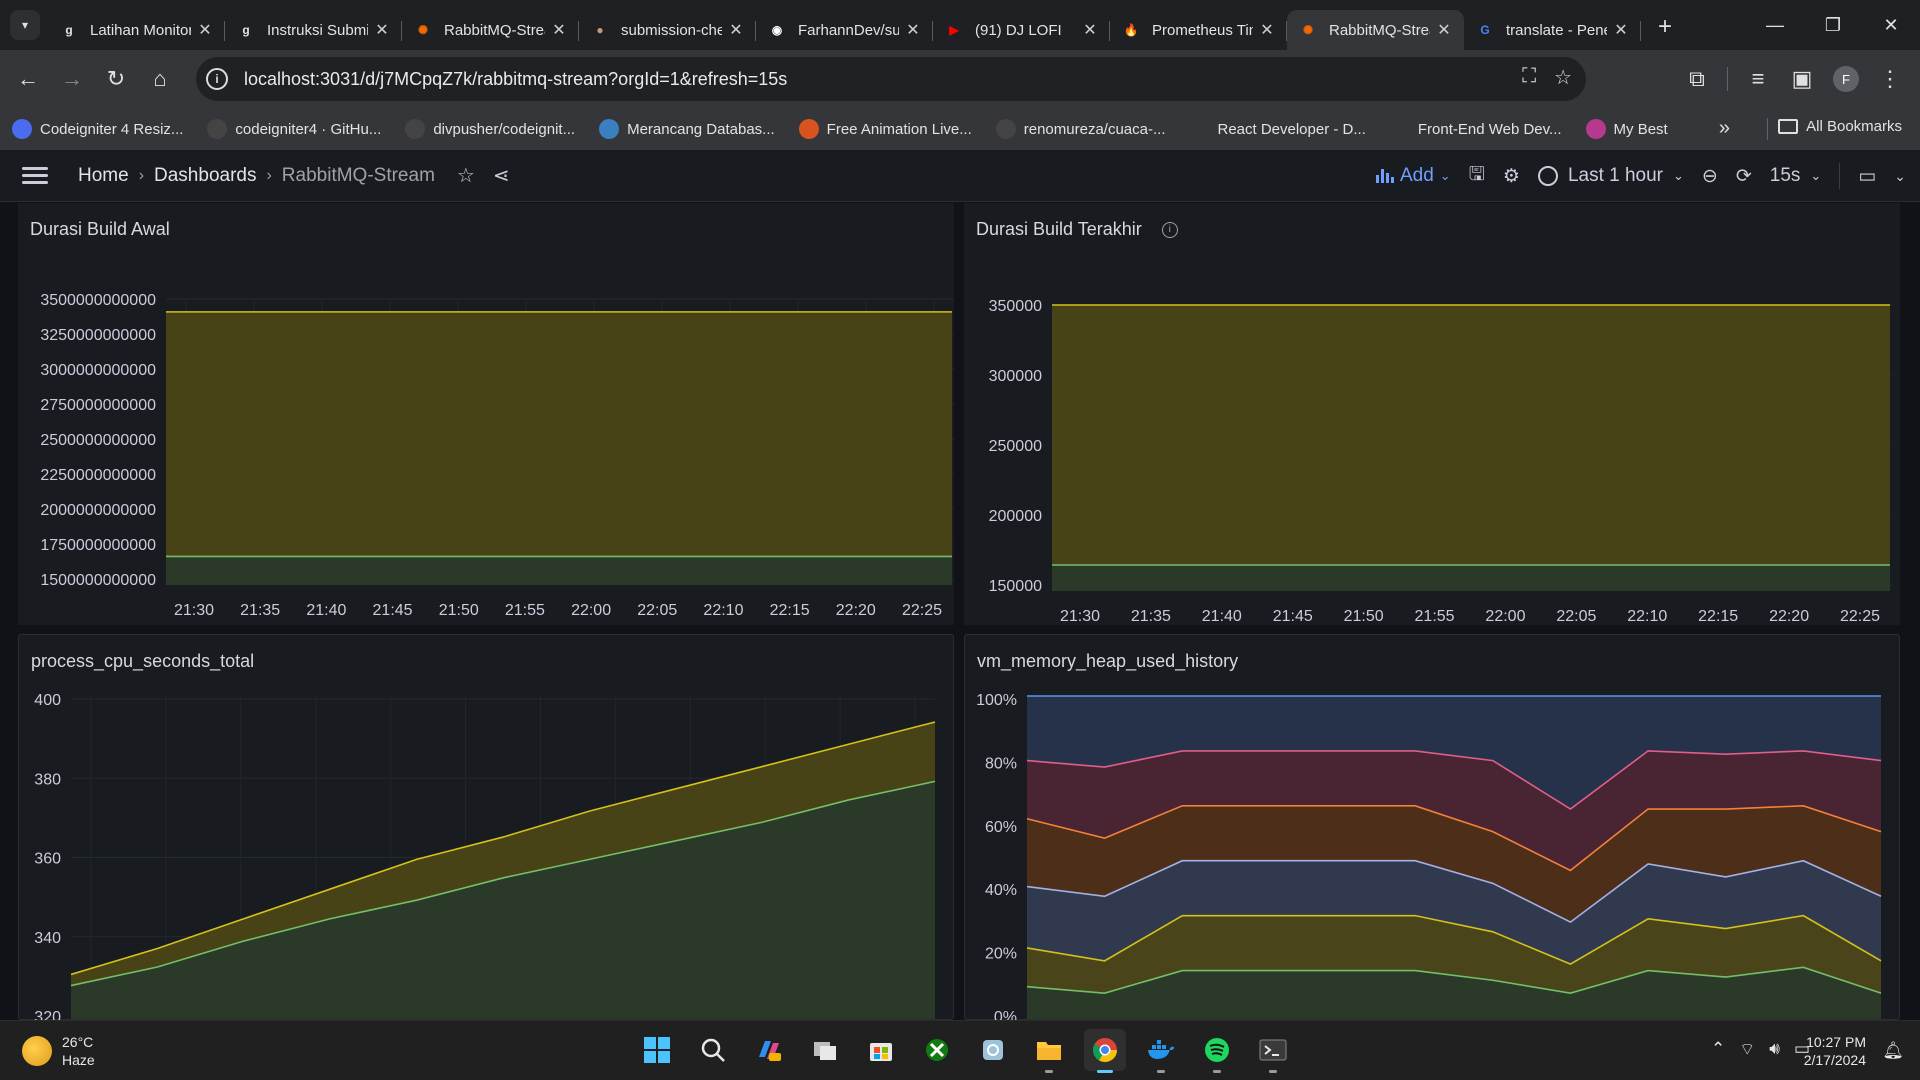 This screenshot has width=1920, height=1080. Describe the element at coordinates (1015, 446) in the screenshot. I see `y-tick-label: 250000` at that location.